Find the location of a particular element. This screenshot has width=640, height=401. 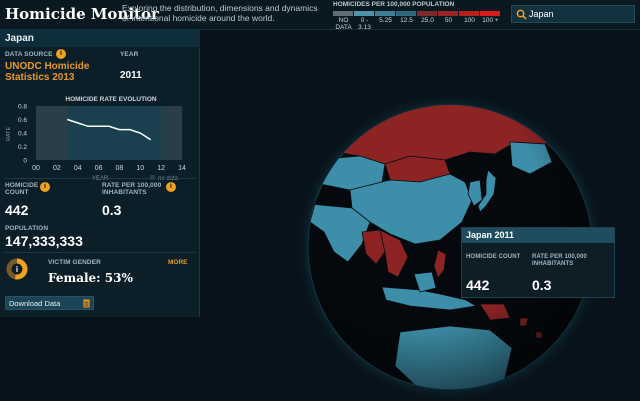

chart-y-tick: 0 is located at coordinates (25, 161).